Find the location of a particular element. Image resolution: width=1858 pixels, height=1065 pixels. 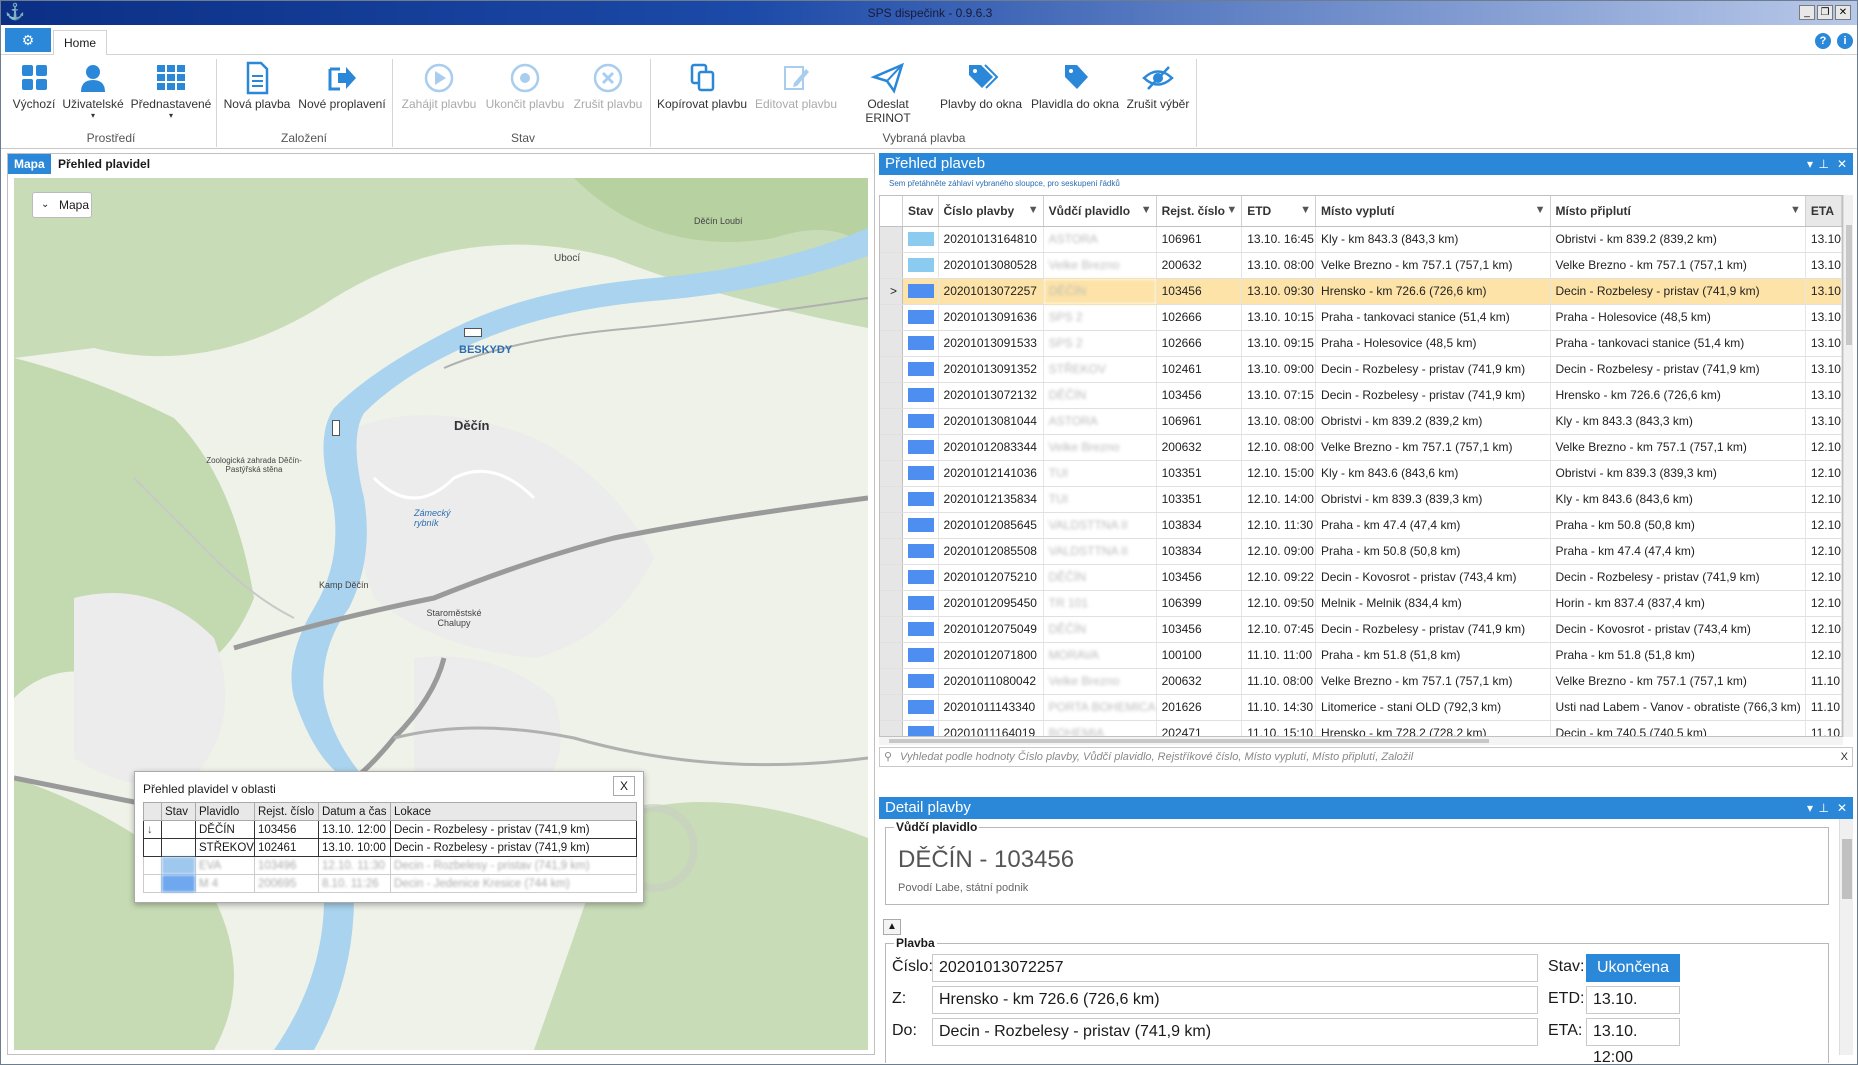

editovat-plavbu-button: Editovat plavbu is located at coordinates (796, 85).